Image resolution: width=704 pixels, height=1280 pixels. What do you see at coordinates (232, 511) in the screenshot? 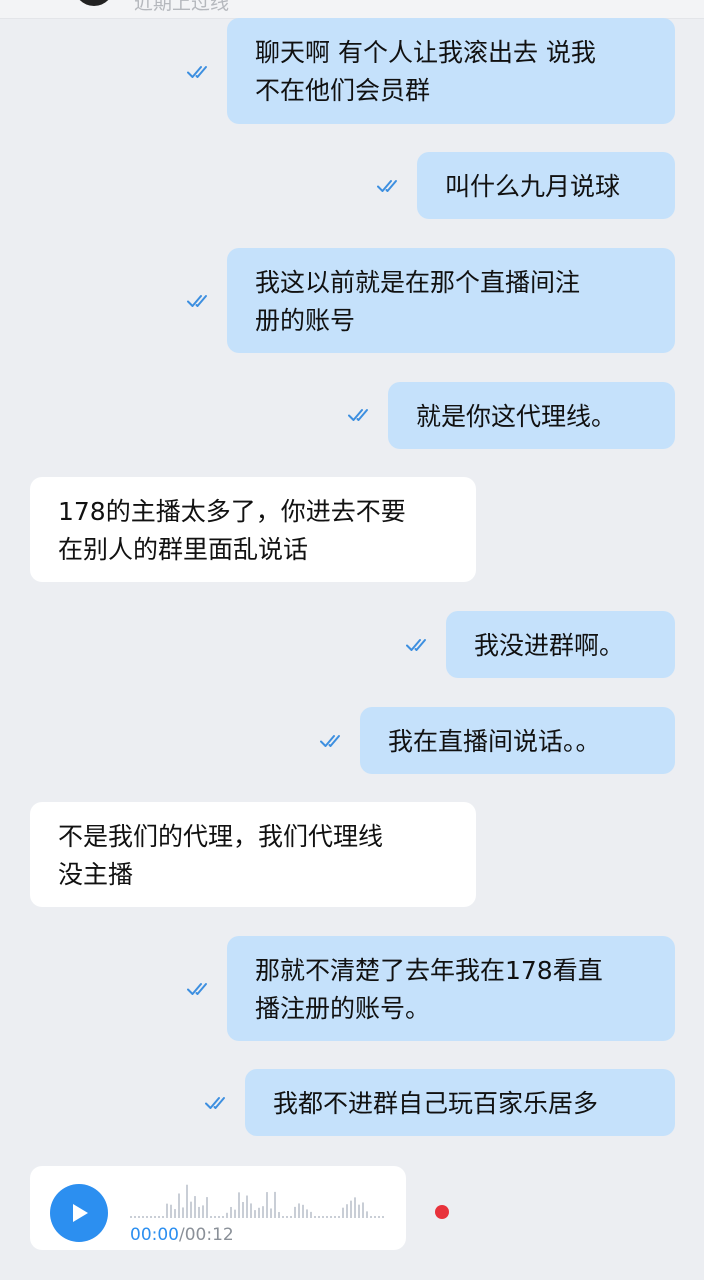
I see `message-text-line: 178的主播太多了，你进去不要` at bounding box center [232, 511].